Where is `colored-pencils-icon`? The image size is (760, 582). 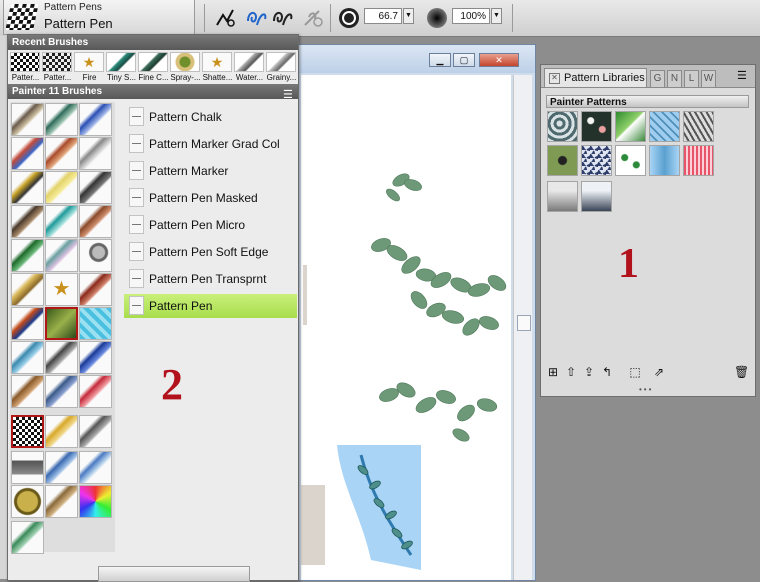 colored-pencils-icon is located at coordinates (61, 187).